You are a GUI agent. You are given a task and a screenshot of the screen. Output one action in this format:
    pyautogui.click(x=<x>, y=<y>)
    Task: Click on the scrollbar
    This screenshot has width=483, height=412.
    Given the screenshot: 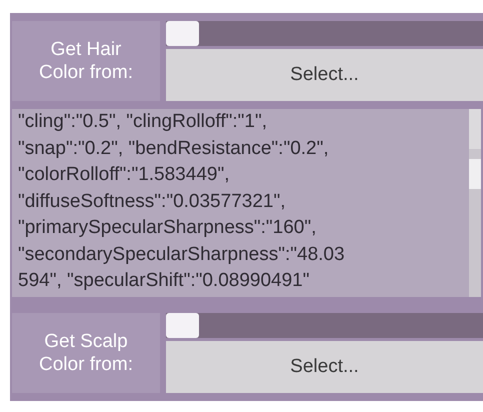 What is the action you would take?
    pyautogui.click(x=475, y=203)
    